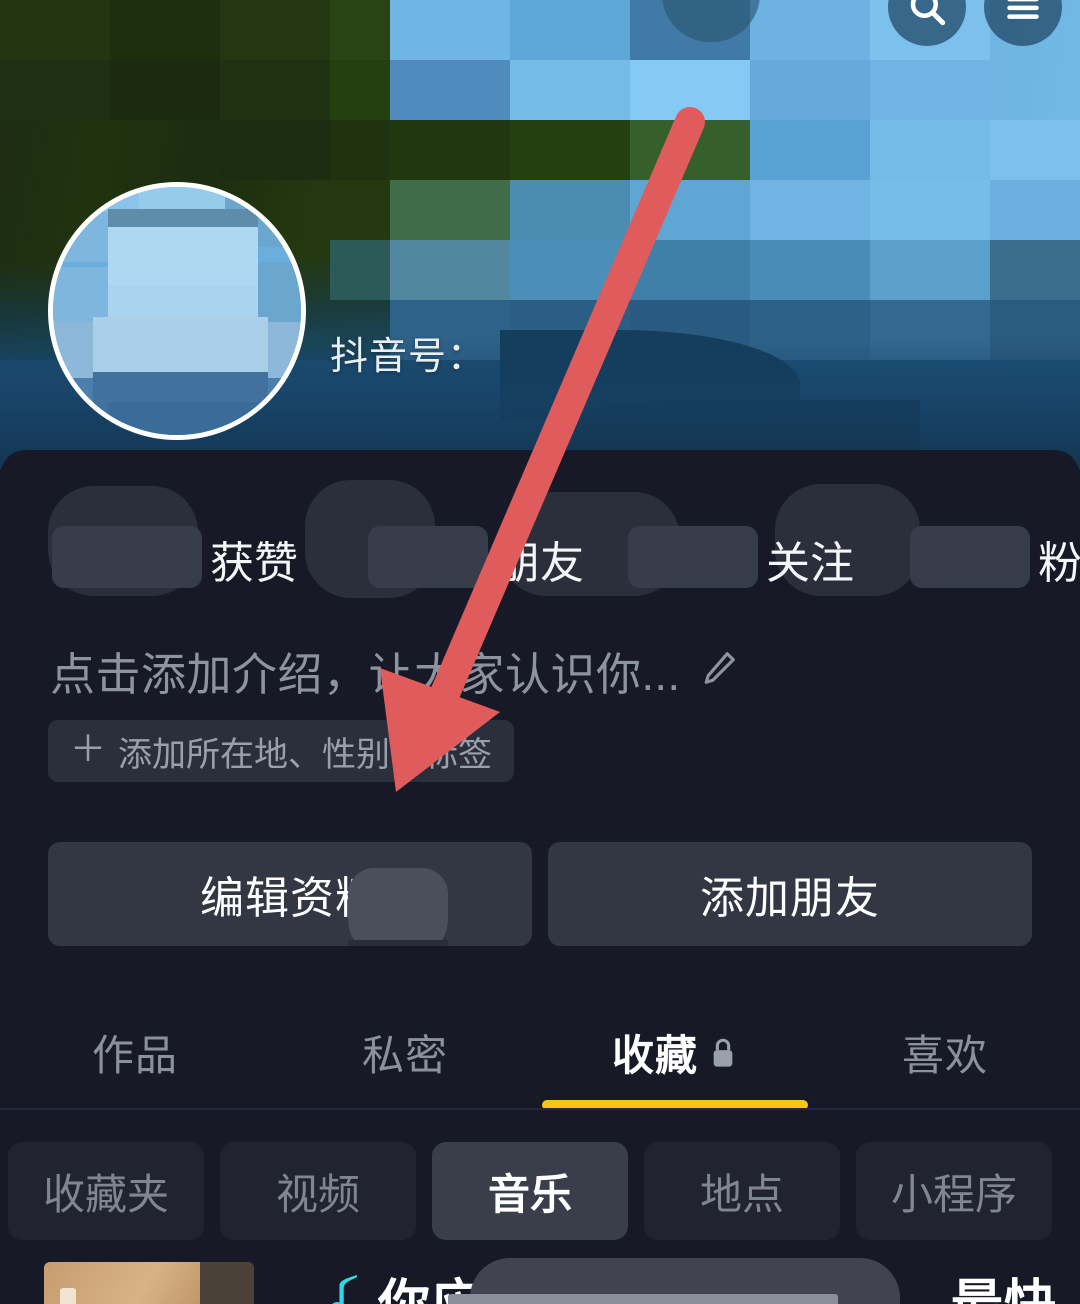 The width and height of the screenshot is (1080, 1304). What do you see at coordinates (529, 1194) in the screenshot?
I see `chip-music-label: 音乐` at bounding box center [529, 1194].